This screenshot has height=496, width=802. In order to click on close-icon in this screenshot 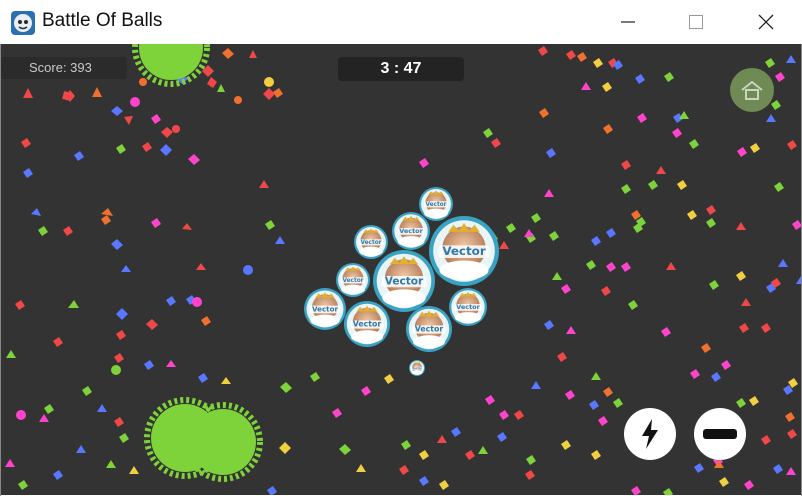, I will do `click(766, 22)`.